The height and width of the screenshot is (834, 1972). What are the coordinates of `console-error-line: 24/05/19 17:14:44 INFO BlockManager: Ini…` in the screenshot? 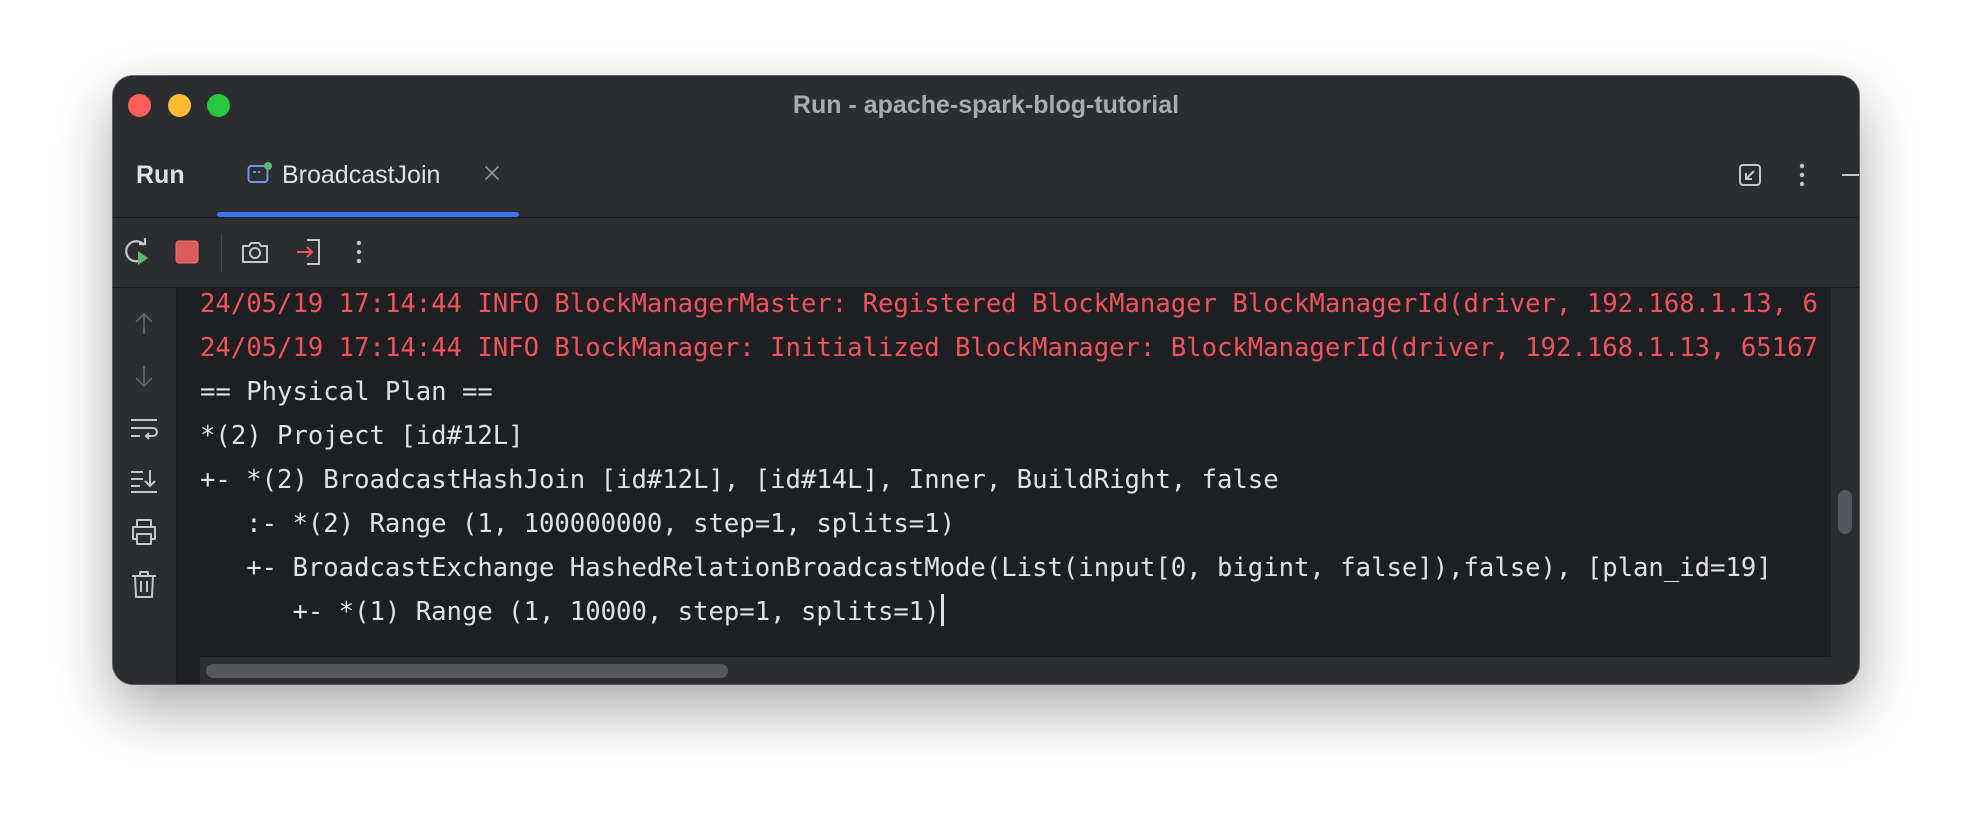 It's located at (1009, 348).